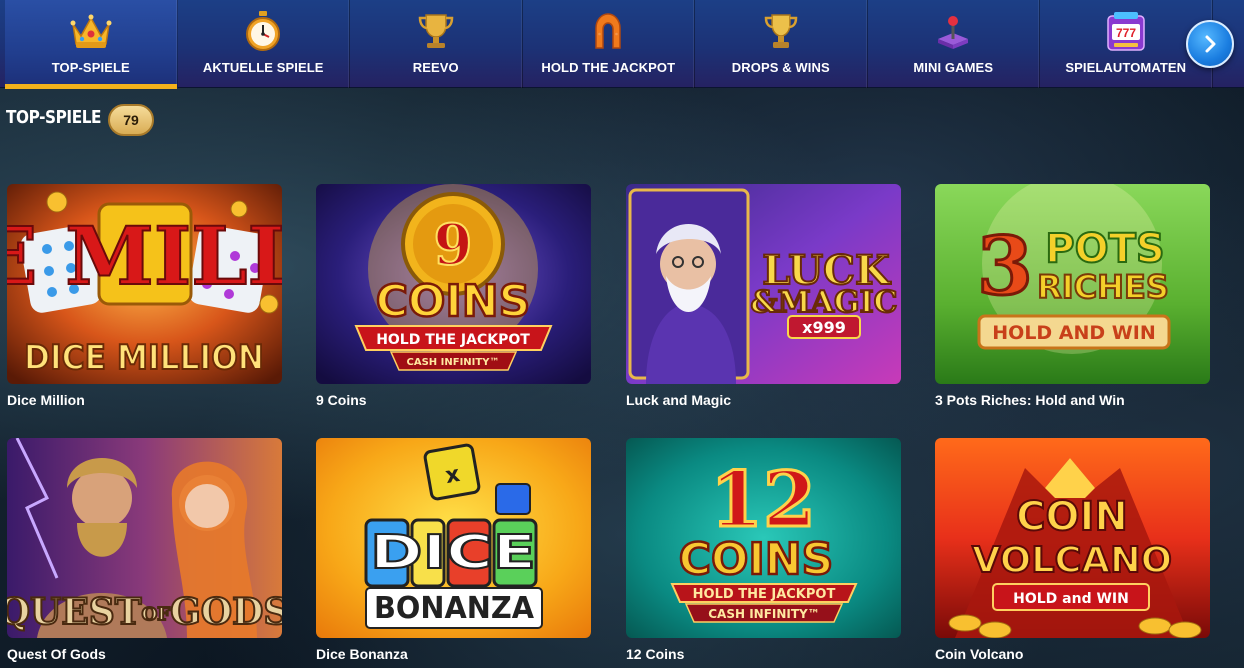  What do you see at coordinates (90, 67) in the screenshot?
I see `nav-label: TOP-SPIELE` at bounding box center [90, 67].